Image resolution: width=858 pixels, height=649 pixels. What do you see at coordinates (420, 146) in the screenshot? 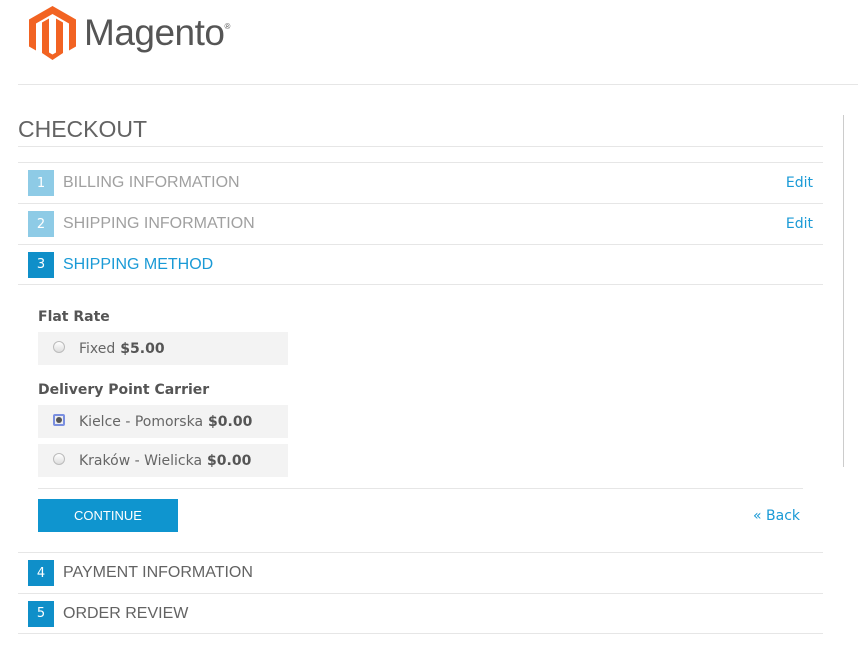
I see `title-divider` at bounding box center [420, 146].